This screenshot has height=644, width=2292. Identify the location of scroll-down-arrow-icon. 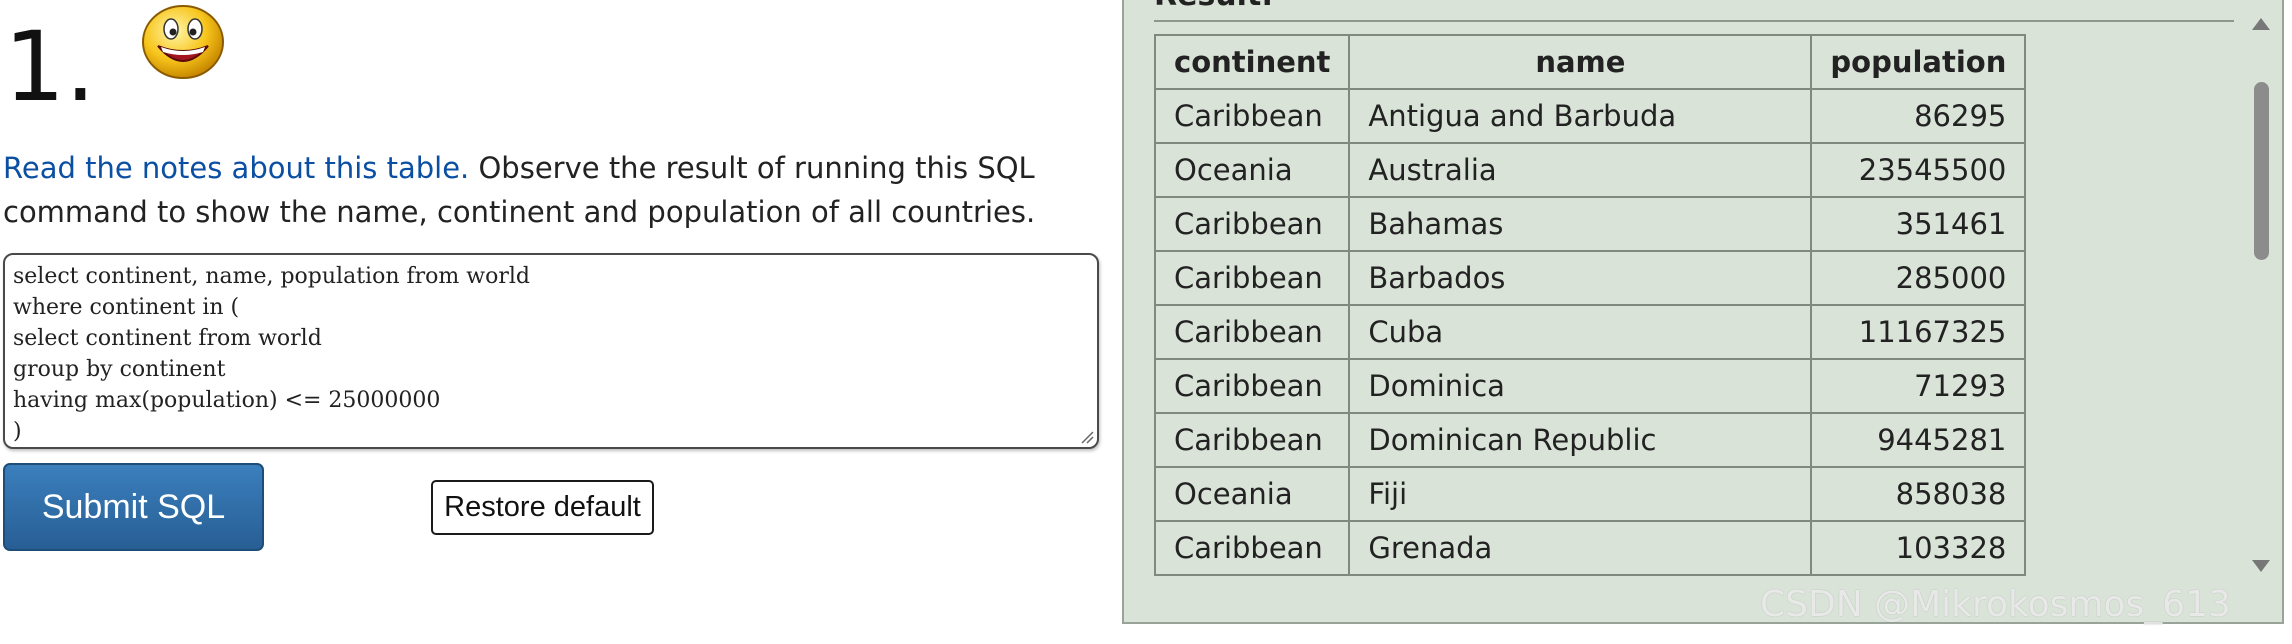
(2261, 566).